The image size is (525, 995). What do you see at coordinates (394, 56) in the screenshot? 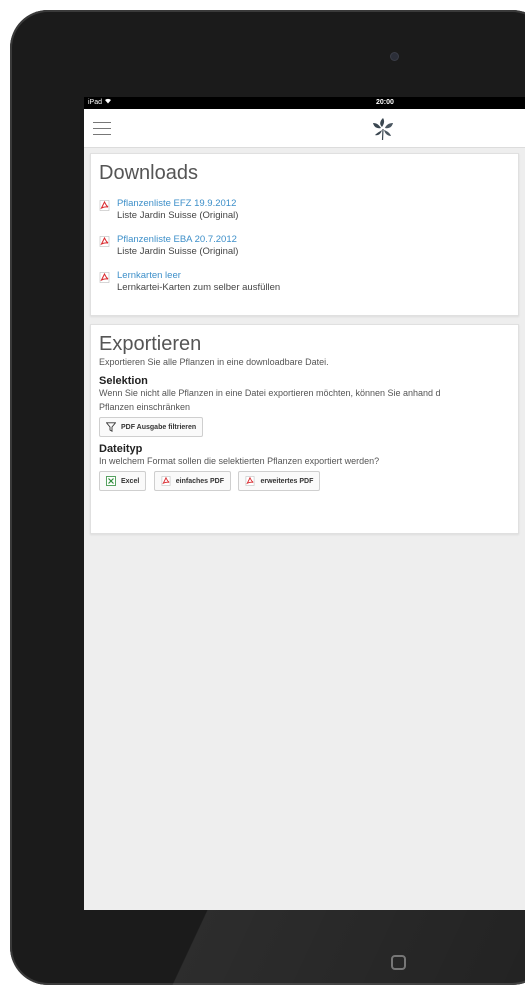
I see `camera-icon` at bounding box center [394, 56].